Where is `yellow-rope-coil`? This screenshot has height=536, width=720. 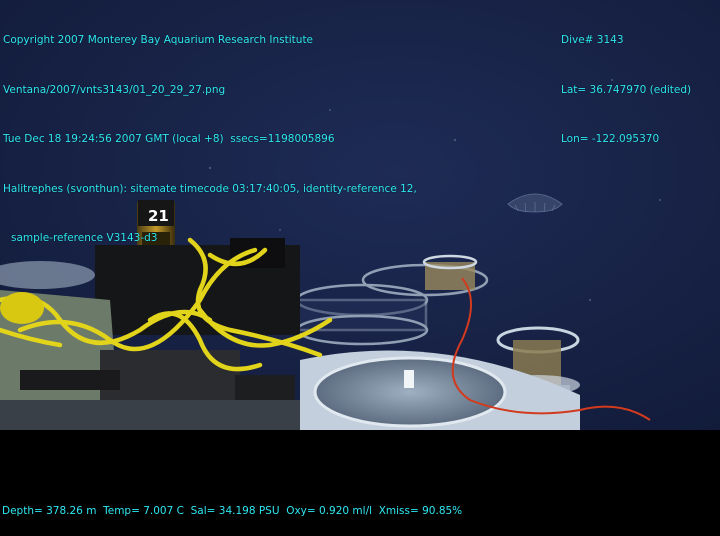
yellow-rope-coil is located at coordinates (22, 308).